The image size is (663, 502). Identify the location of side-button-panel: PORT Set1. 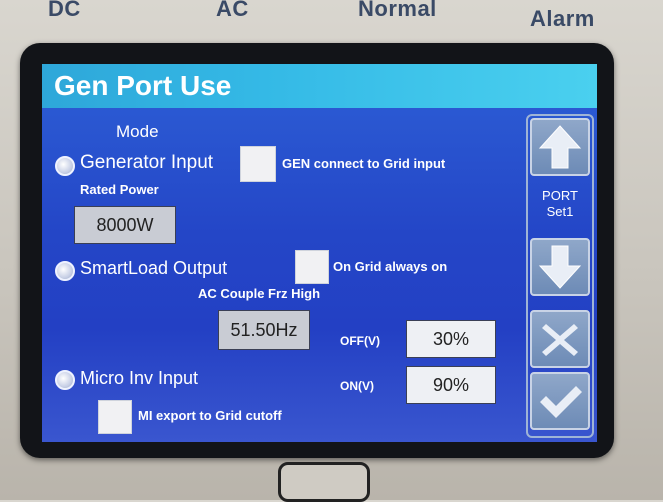
(560, 276).